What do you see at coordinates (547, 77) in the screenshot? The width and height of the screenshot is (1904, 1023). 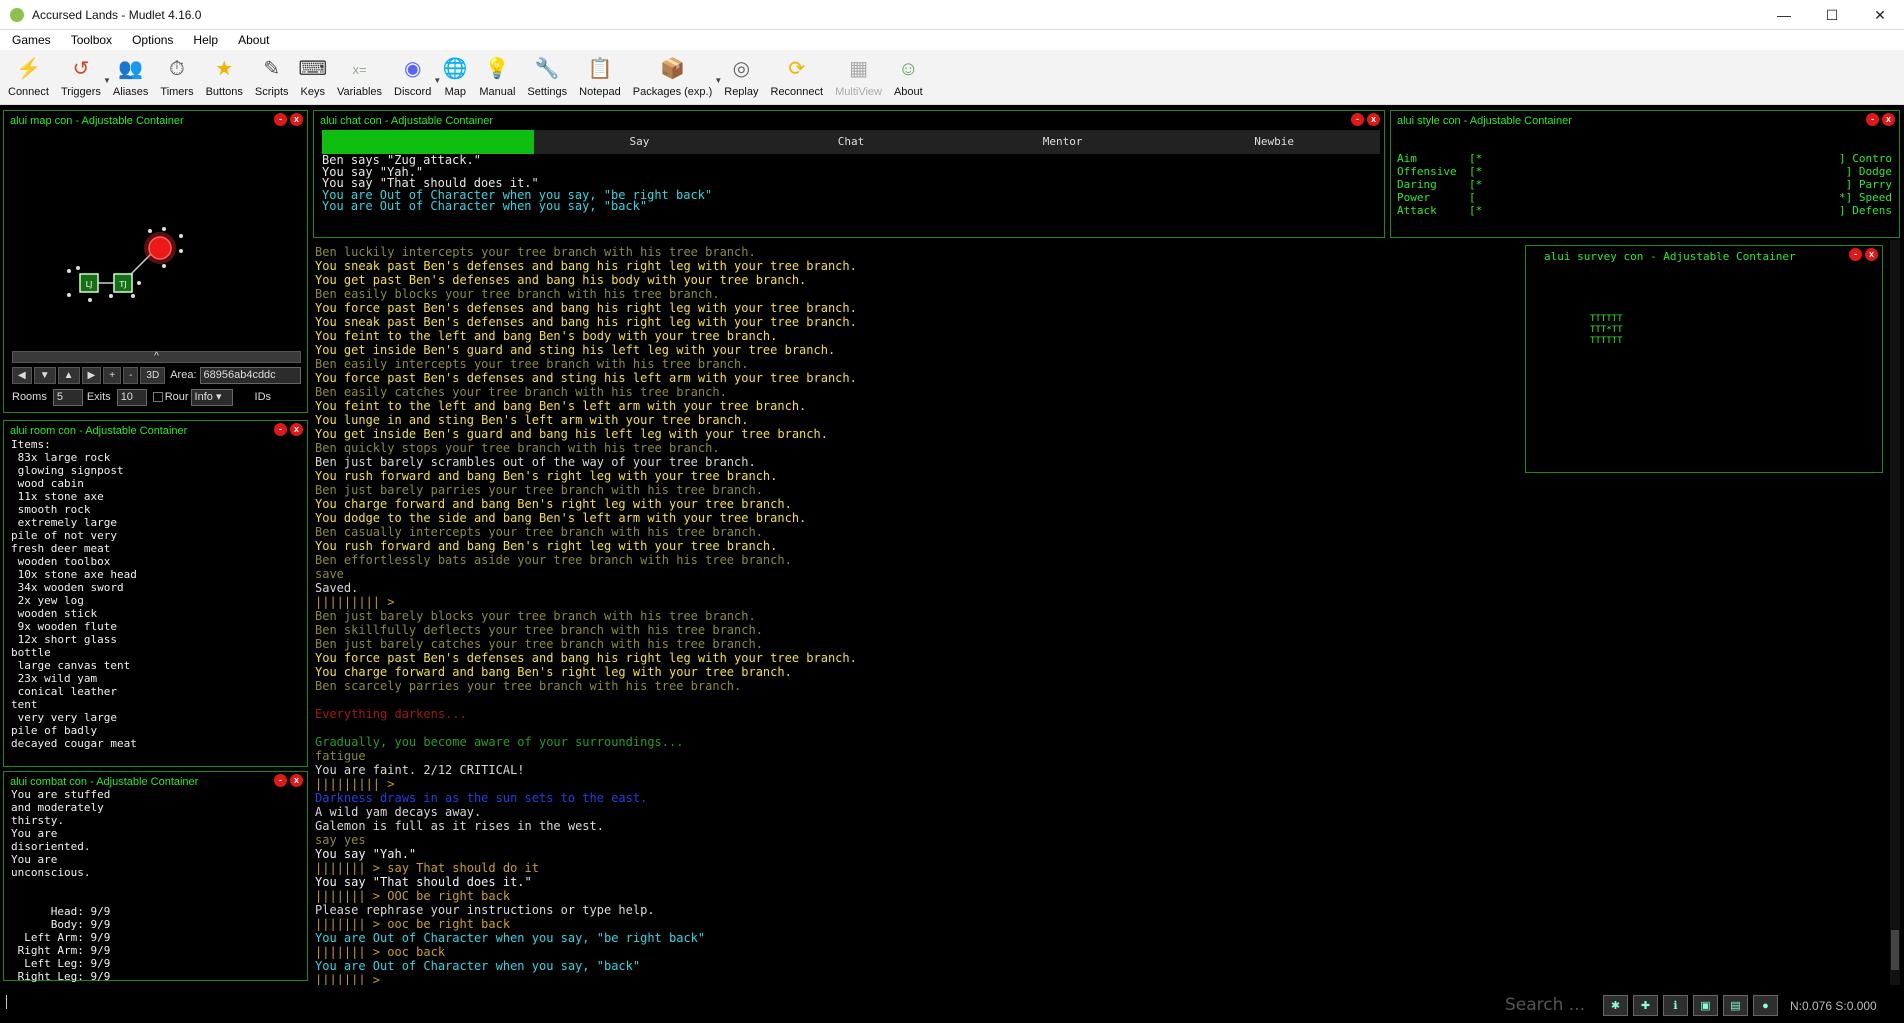 I see `toolbar-settings-button: 🔧 Settings` at bounding box center [547, 77].